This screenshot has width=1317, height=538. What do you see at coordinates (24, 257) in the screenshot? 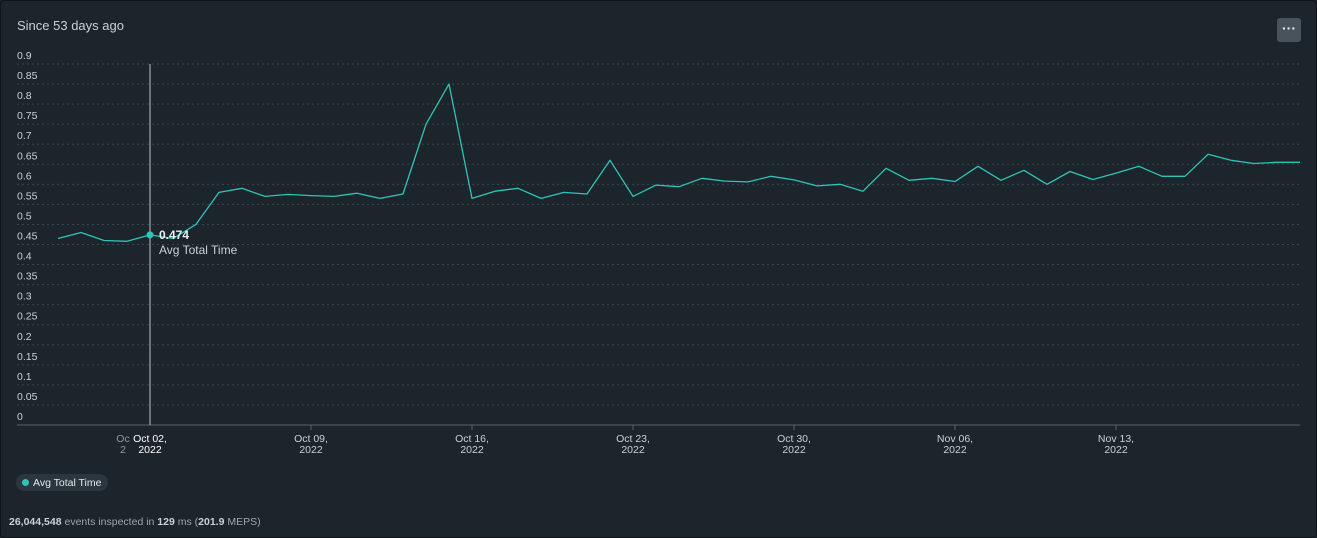
I see `y-tick-label: 0.4` at bounding box center [24, 257].